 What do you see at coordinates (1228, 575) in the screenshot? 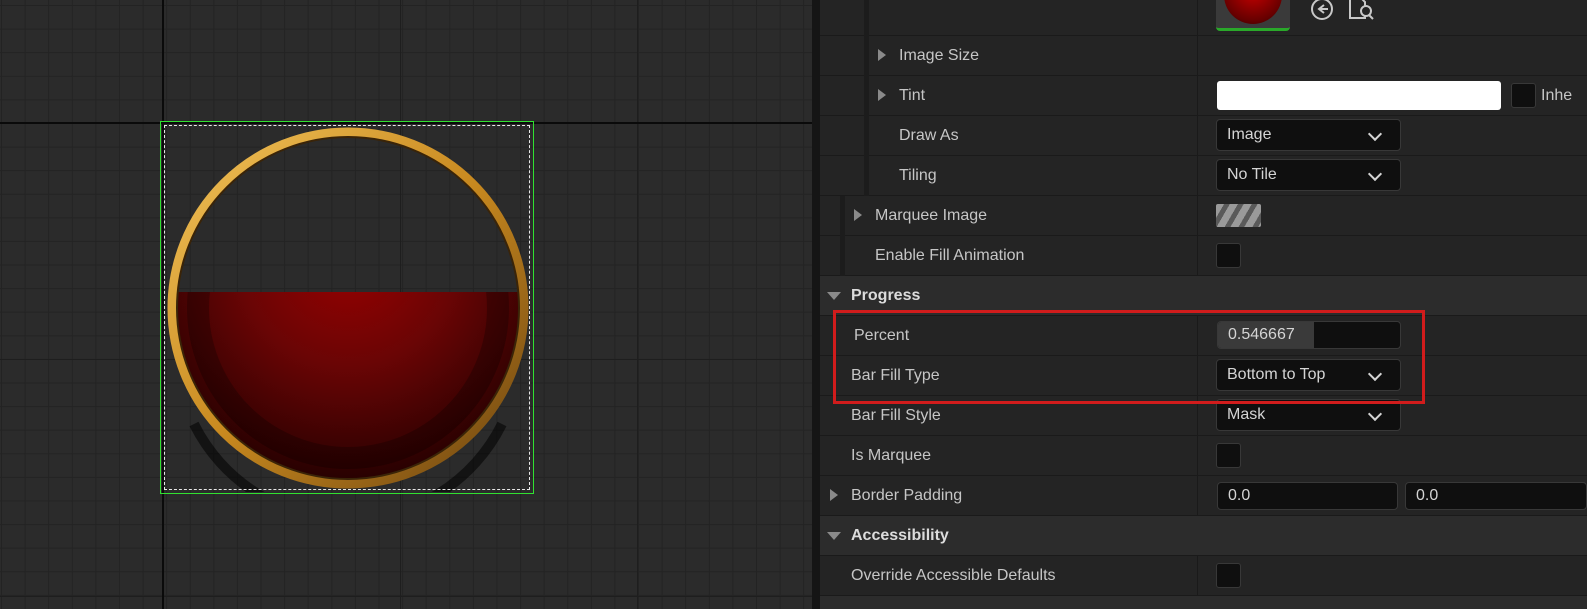
I see `override-accessible-defaults-checkbox` at bounding box center [1228, 575].